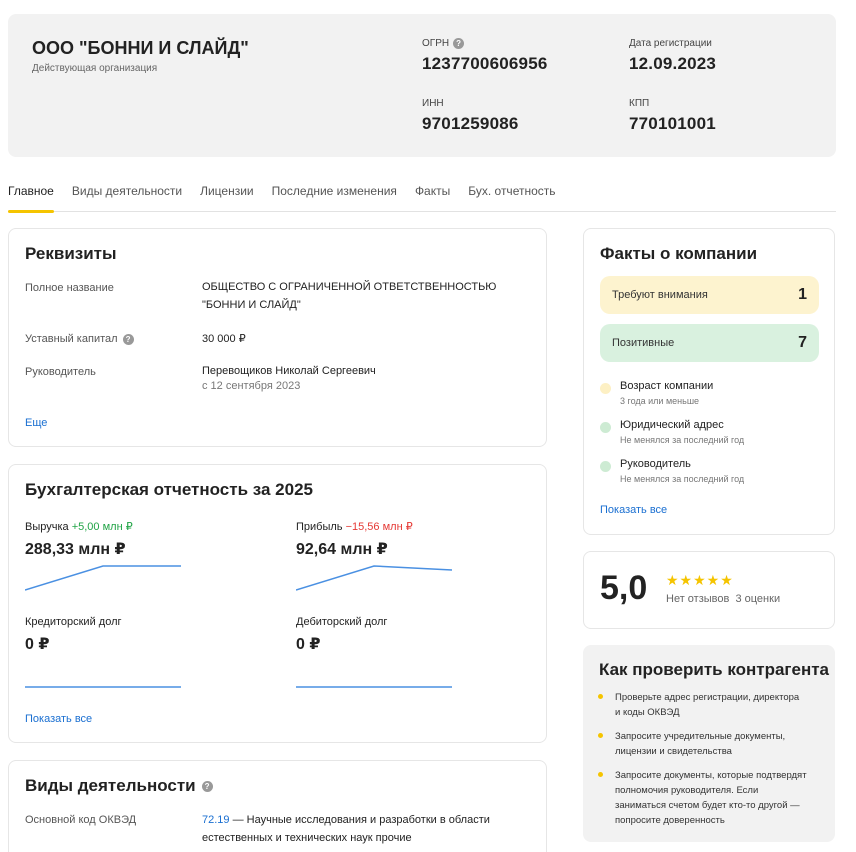 The width and height of the screenshot is (856, 852). What do you see at coordinates (670, 43) in the screenshot?
I see `reg-date-label: Дата регистрации` at bounding box center [670, 43].